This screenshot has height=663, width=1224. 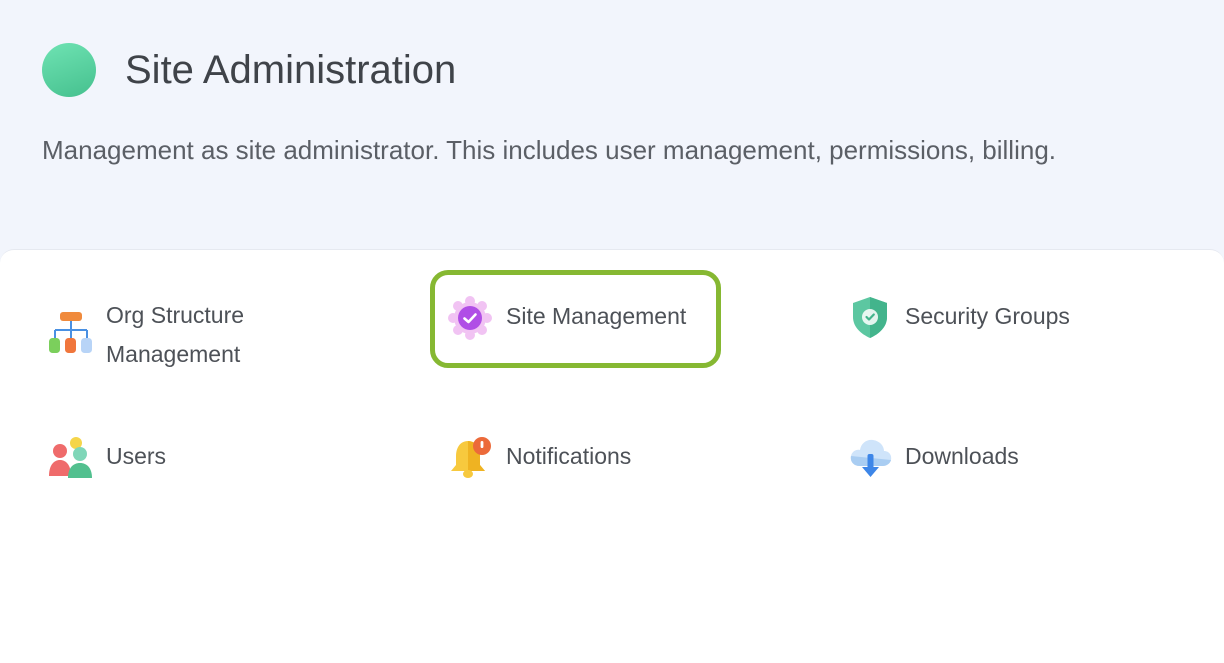 I want to click on org-chart-icon, so click(x=70, y=332).